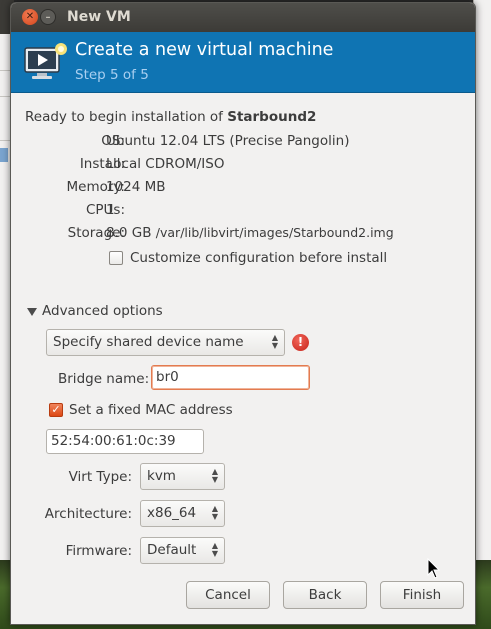  I want to click on network-source-select: Specify shared device name ▲ ▼, so click(165, 342).